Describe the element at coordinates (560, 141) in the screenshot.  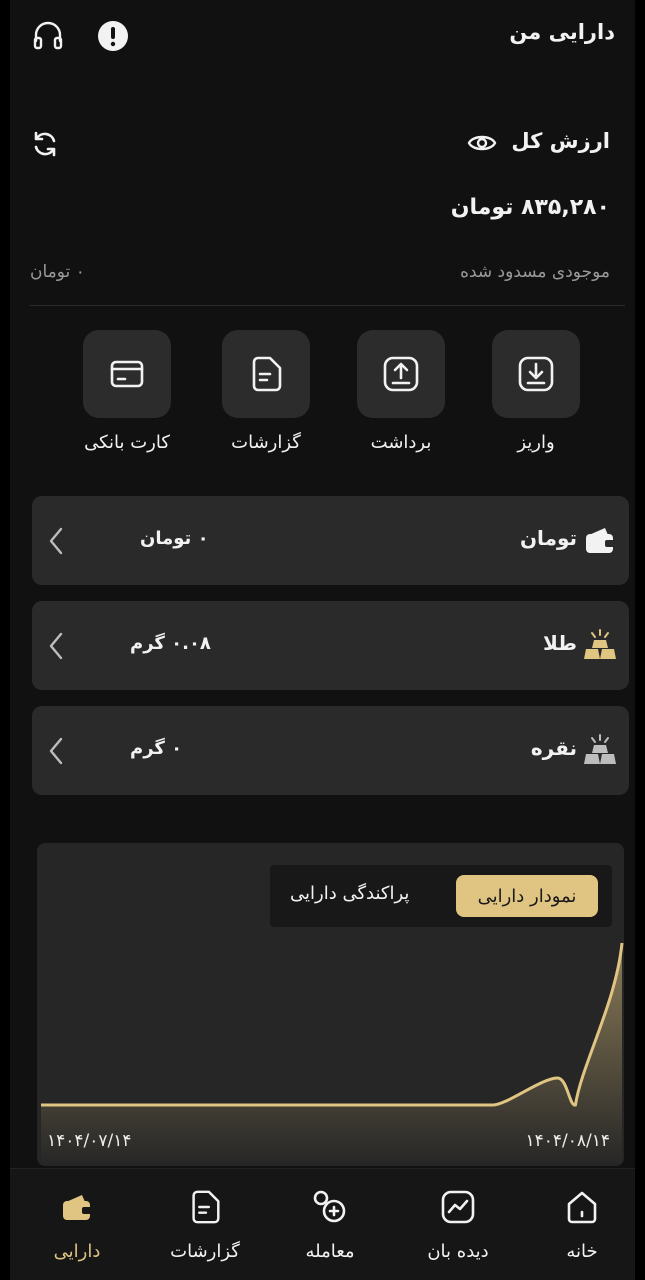
I see `total-value-label: ارزش کل` at that location.